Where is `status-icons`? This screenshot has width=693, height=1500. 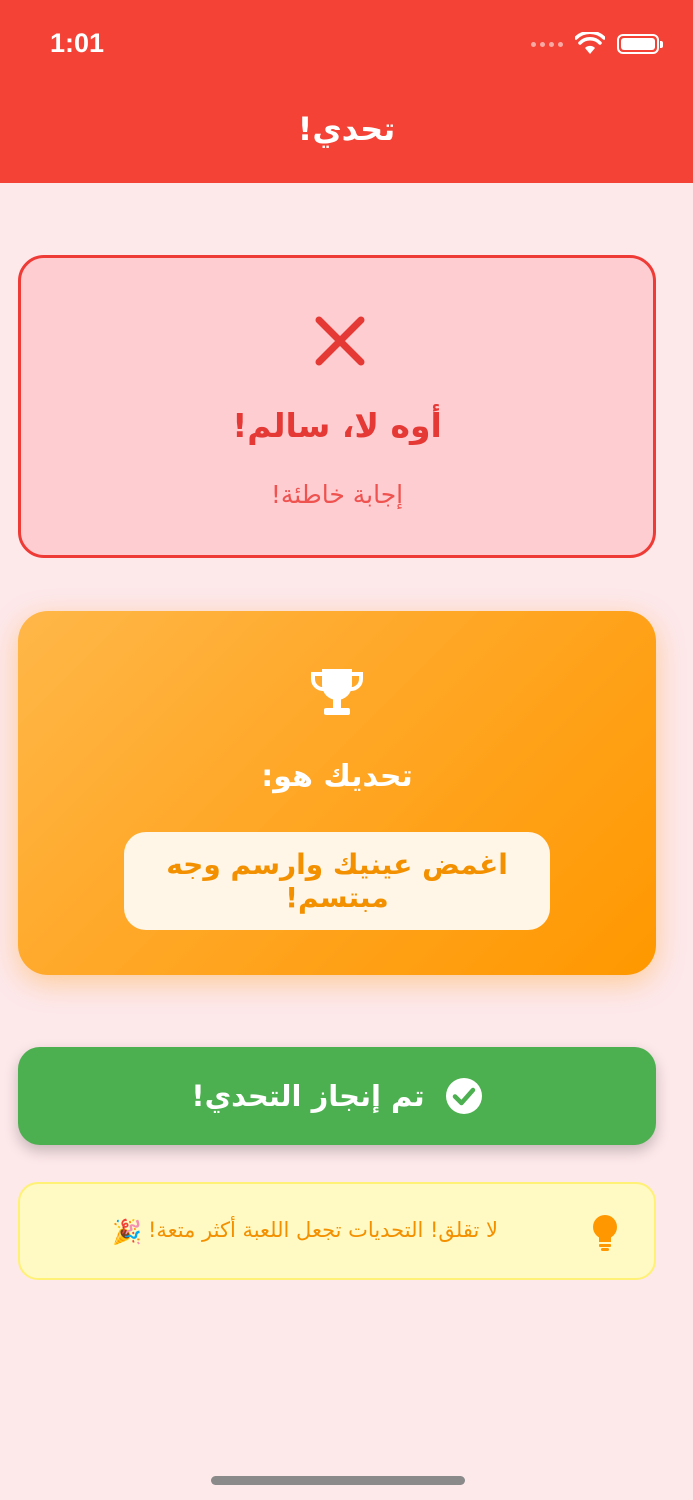
status-icons is located at coordinates (597, 44).